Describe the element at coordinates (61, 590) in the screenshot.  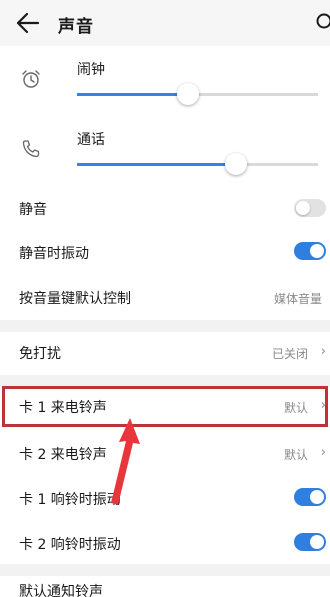
I see `notification-ringtone-label: 默认通知铃声` at that location.